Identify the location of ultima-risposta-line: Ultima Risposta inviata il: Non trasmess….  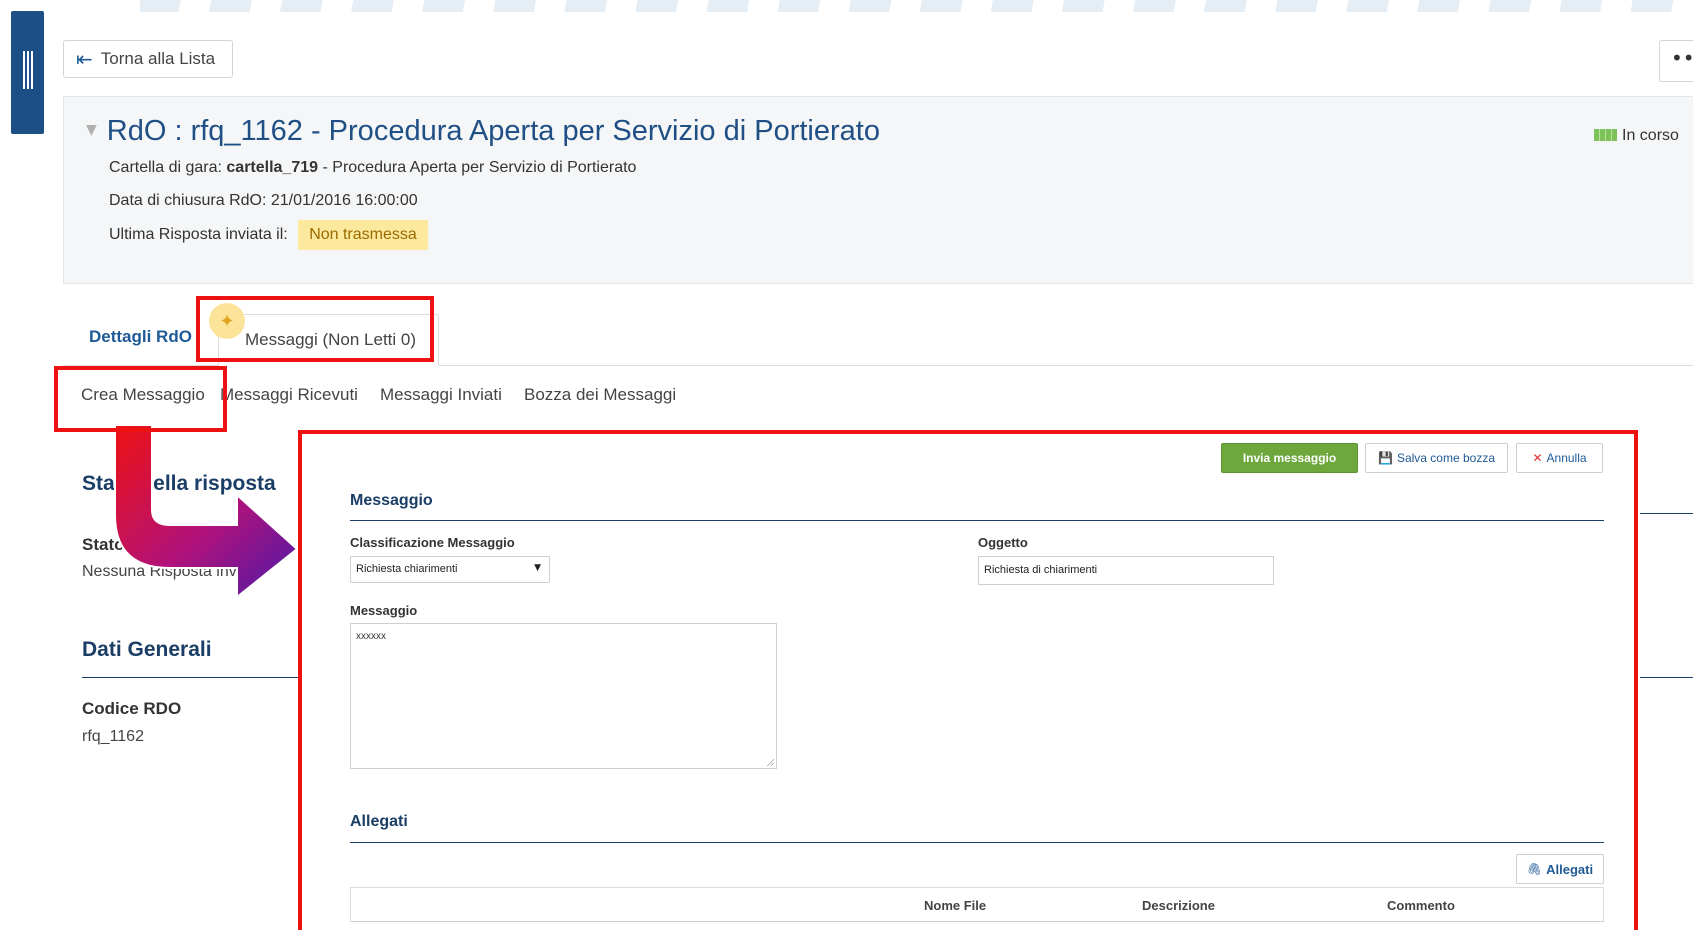
(268, 235).